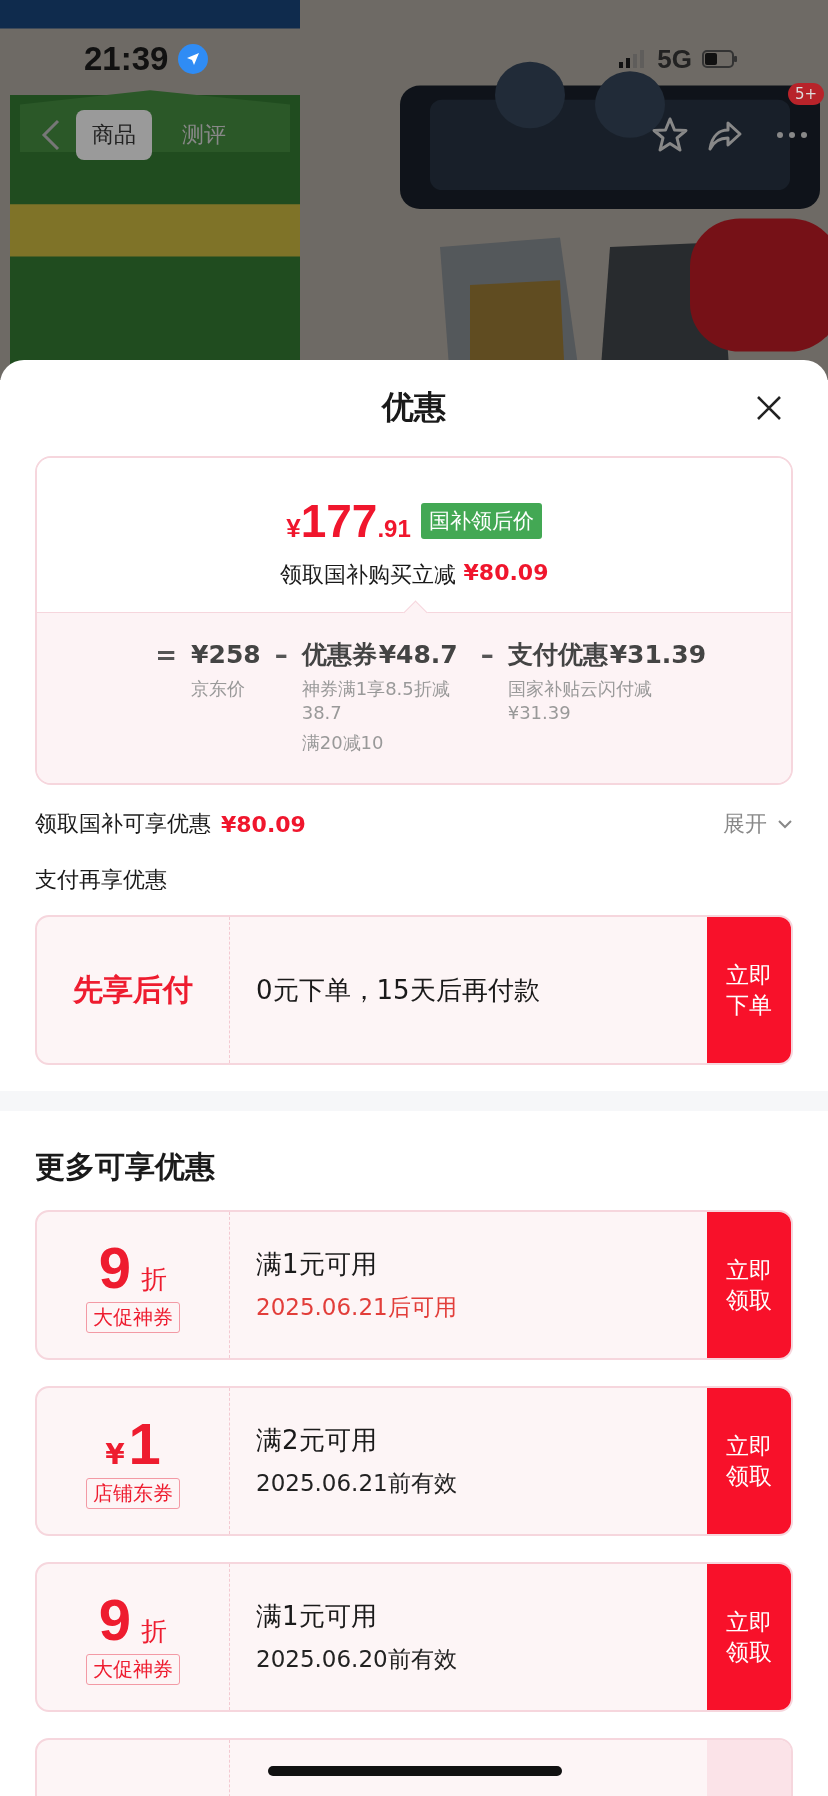 This screenshot has height=1796, width=828. What do you see at coordinates (348, 521) in the screenshot?
I see `final-price: ¥177.91` at bounding box center [348, 521].